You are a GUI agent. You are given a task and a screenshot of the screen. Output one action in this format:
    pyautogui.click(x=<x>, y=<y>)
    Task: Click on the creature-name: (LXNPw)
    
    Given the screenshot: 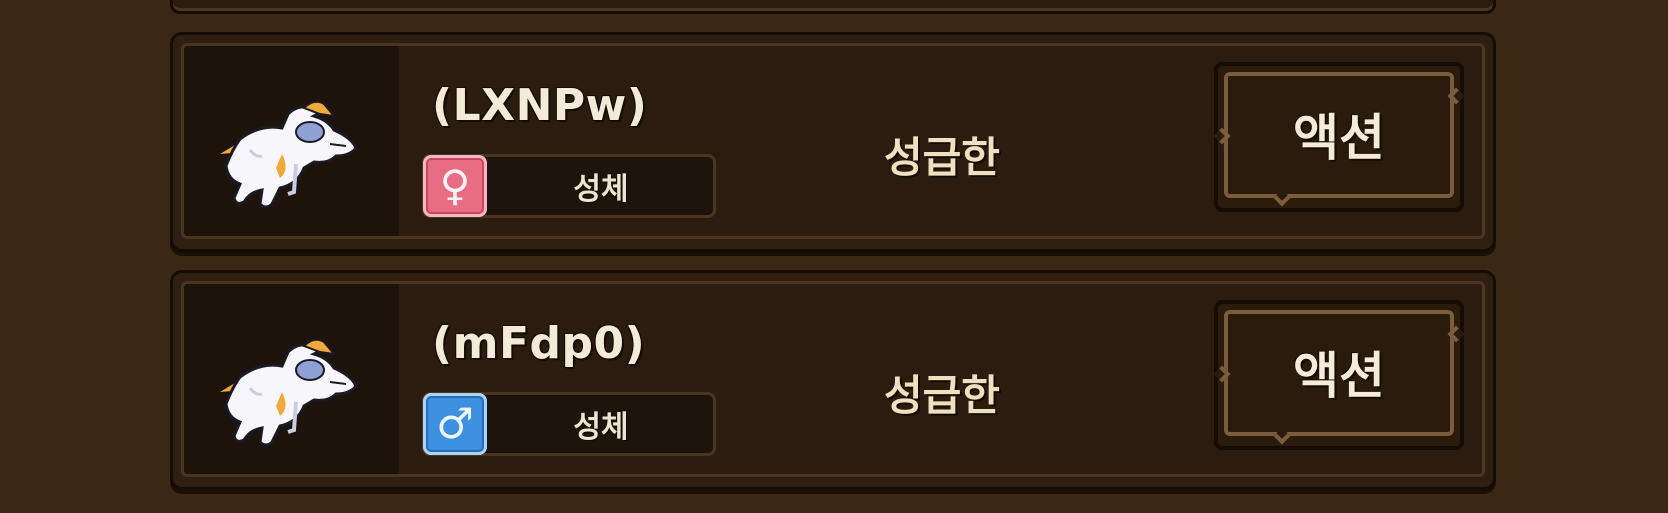 What is the action you would take?
    pyautogui.click(x=540, y=105)
    